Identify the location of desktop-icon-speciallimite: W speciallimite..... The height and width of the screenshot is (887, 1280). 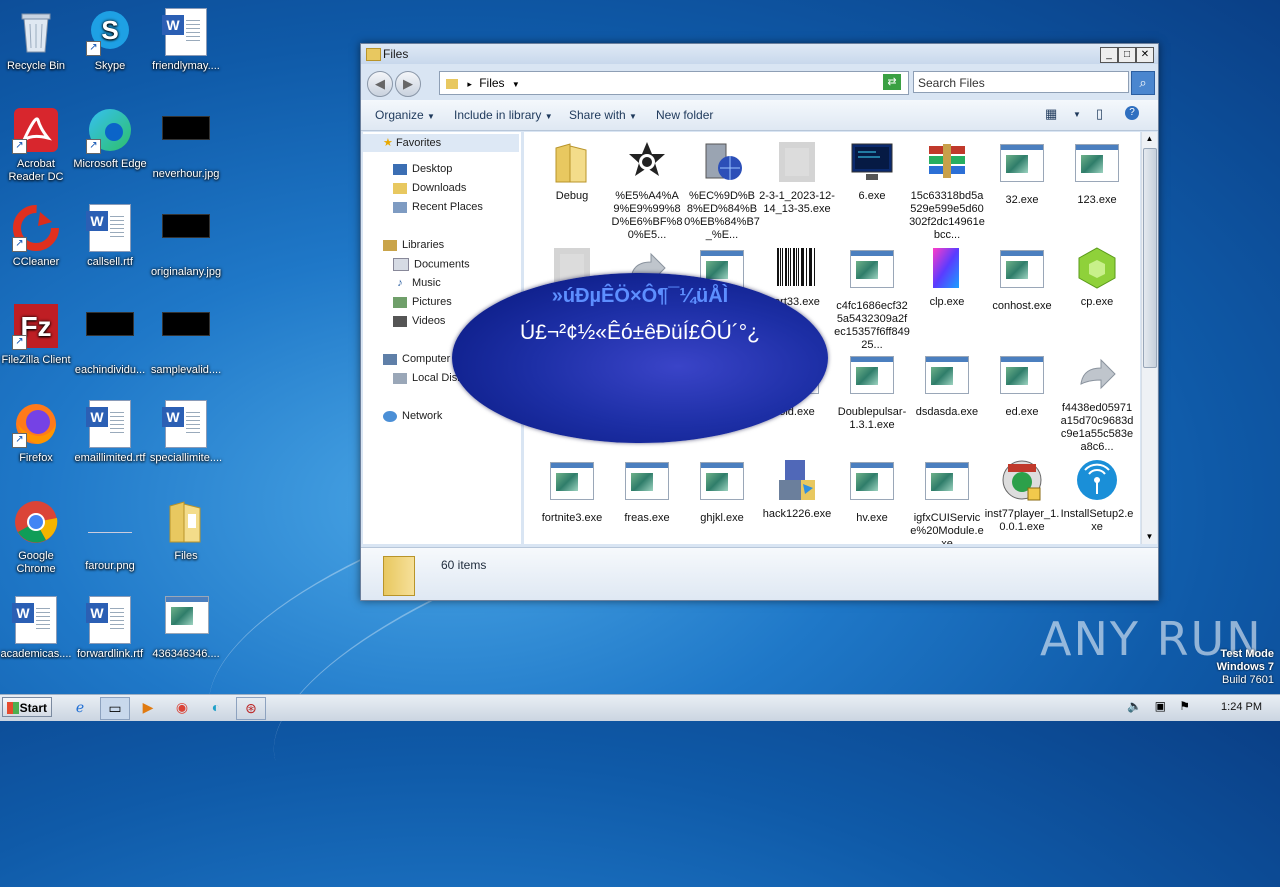
(186, 441).